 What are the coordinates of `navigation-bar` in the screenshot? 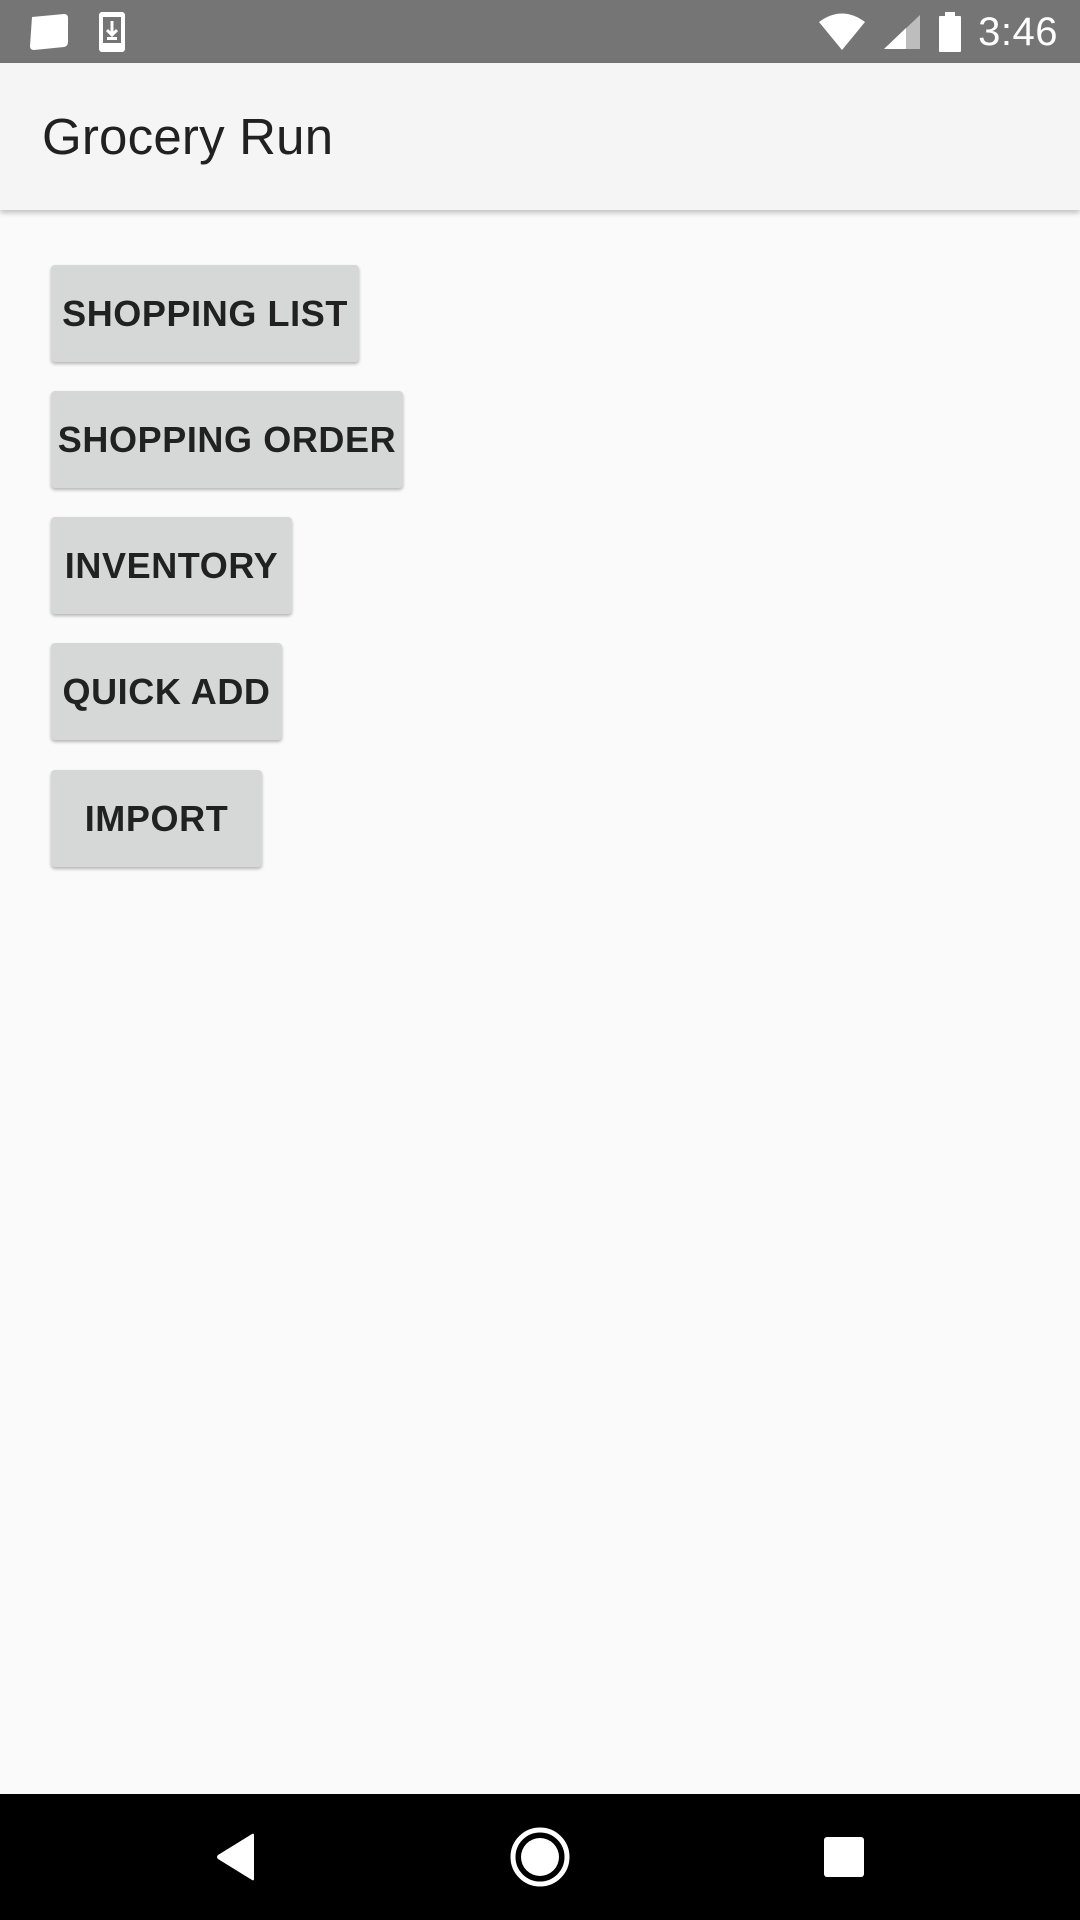 It's located at (540, 1857).